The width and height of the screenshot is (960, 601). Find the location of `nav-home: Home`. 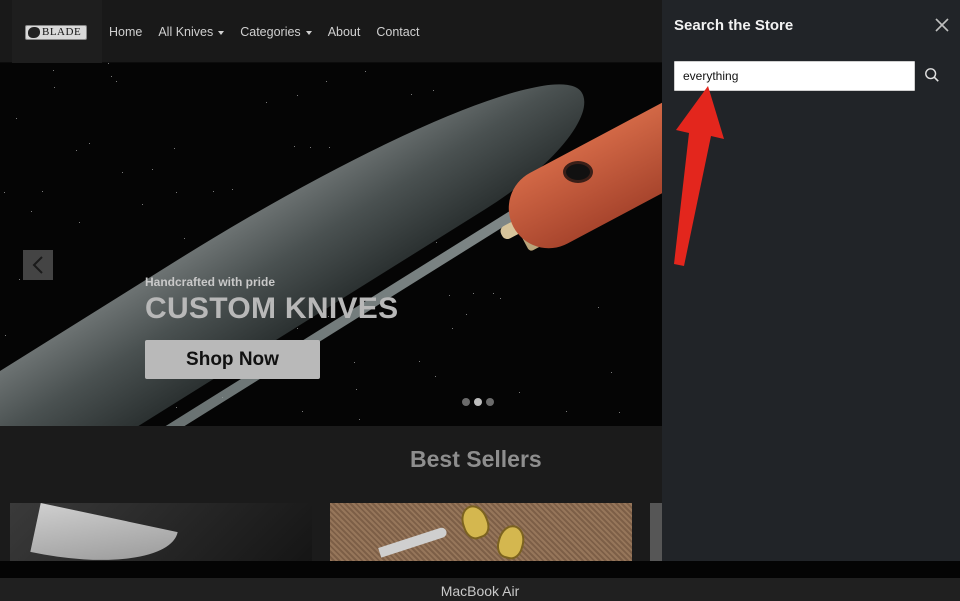

nav-home: Home is located at coordinates (125, 32).